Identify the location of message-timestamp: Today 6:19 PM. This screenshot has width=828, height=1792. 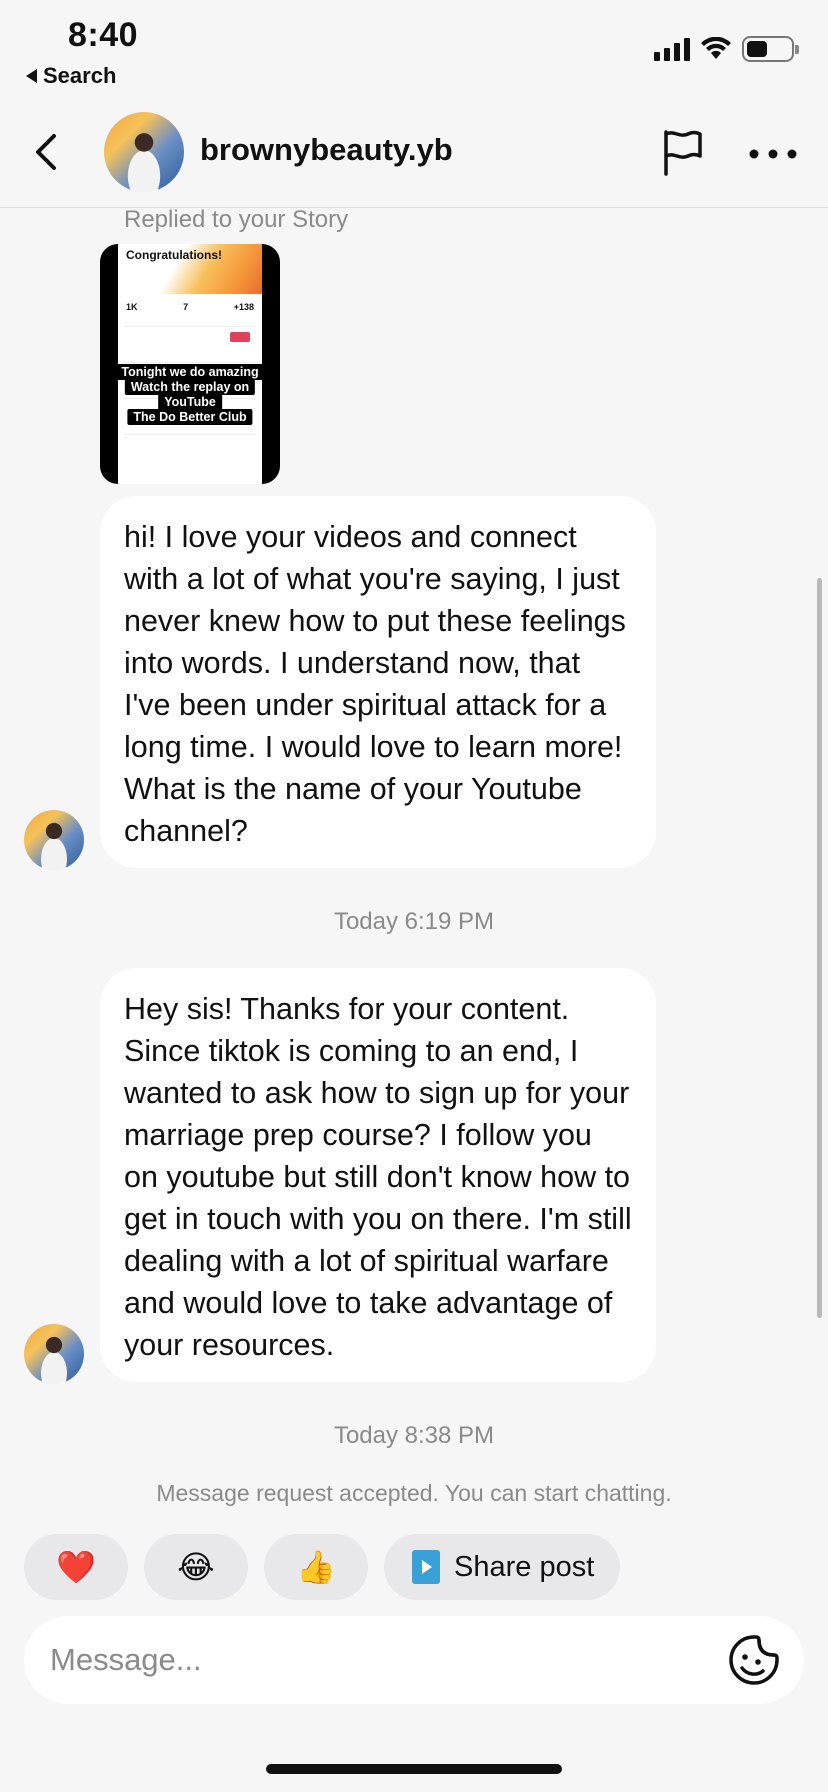
(414, 921).